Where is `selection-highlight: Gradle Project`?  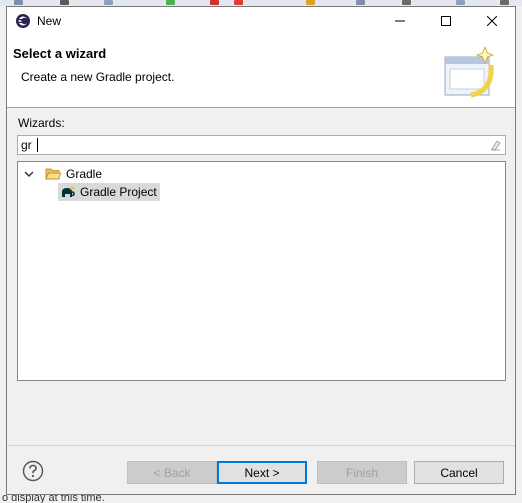
selection-highlight: Gradle Project is located at coordinates (109, 192).